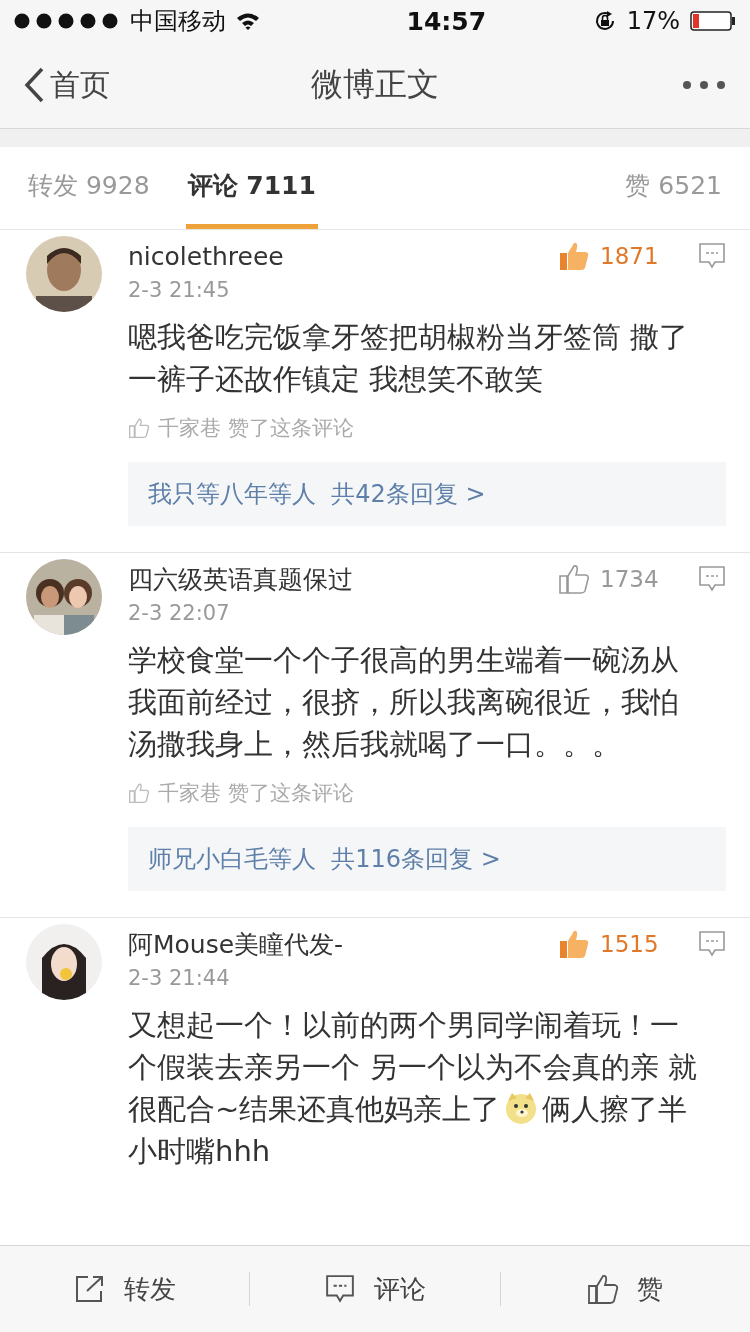 This screenshot has height=1332, width=750. What do you see at coordinates (404, 702) in the screenshot?
I see `comment-text: 学校食堂一个个子很高的男生端着一碗汤从我面前经过，很挤，所以我离碗很近，我怕汤撒我身上，然后我就喝了一口。。。` at bounding box center [404, 702].